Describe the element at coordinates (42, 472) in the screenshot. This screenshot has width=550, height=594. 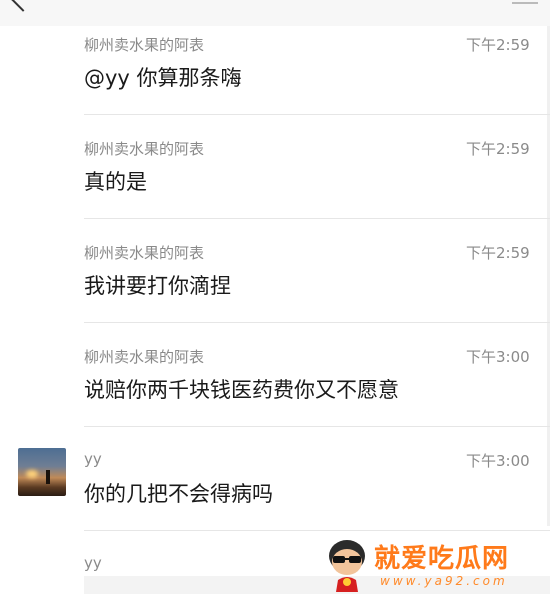
I see `user-avatar` at that location.